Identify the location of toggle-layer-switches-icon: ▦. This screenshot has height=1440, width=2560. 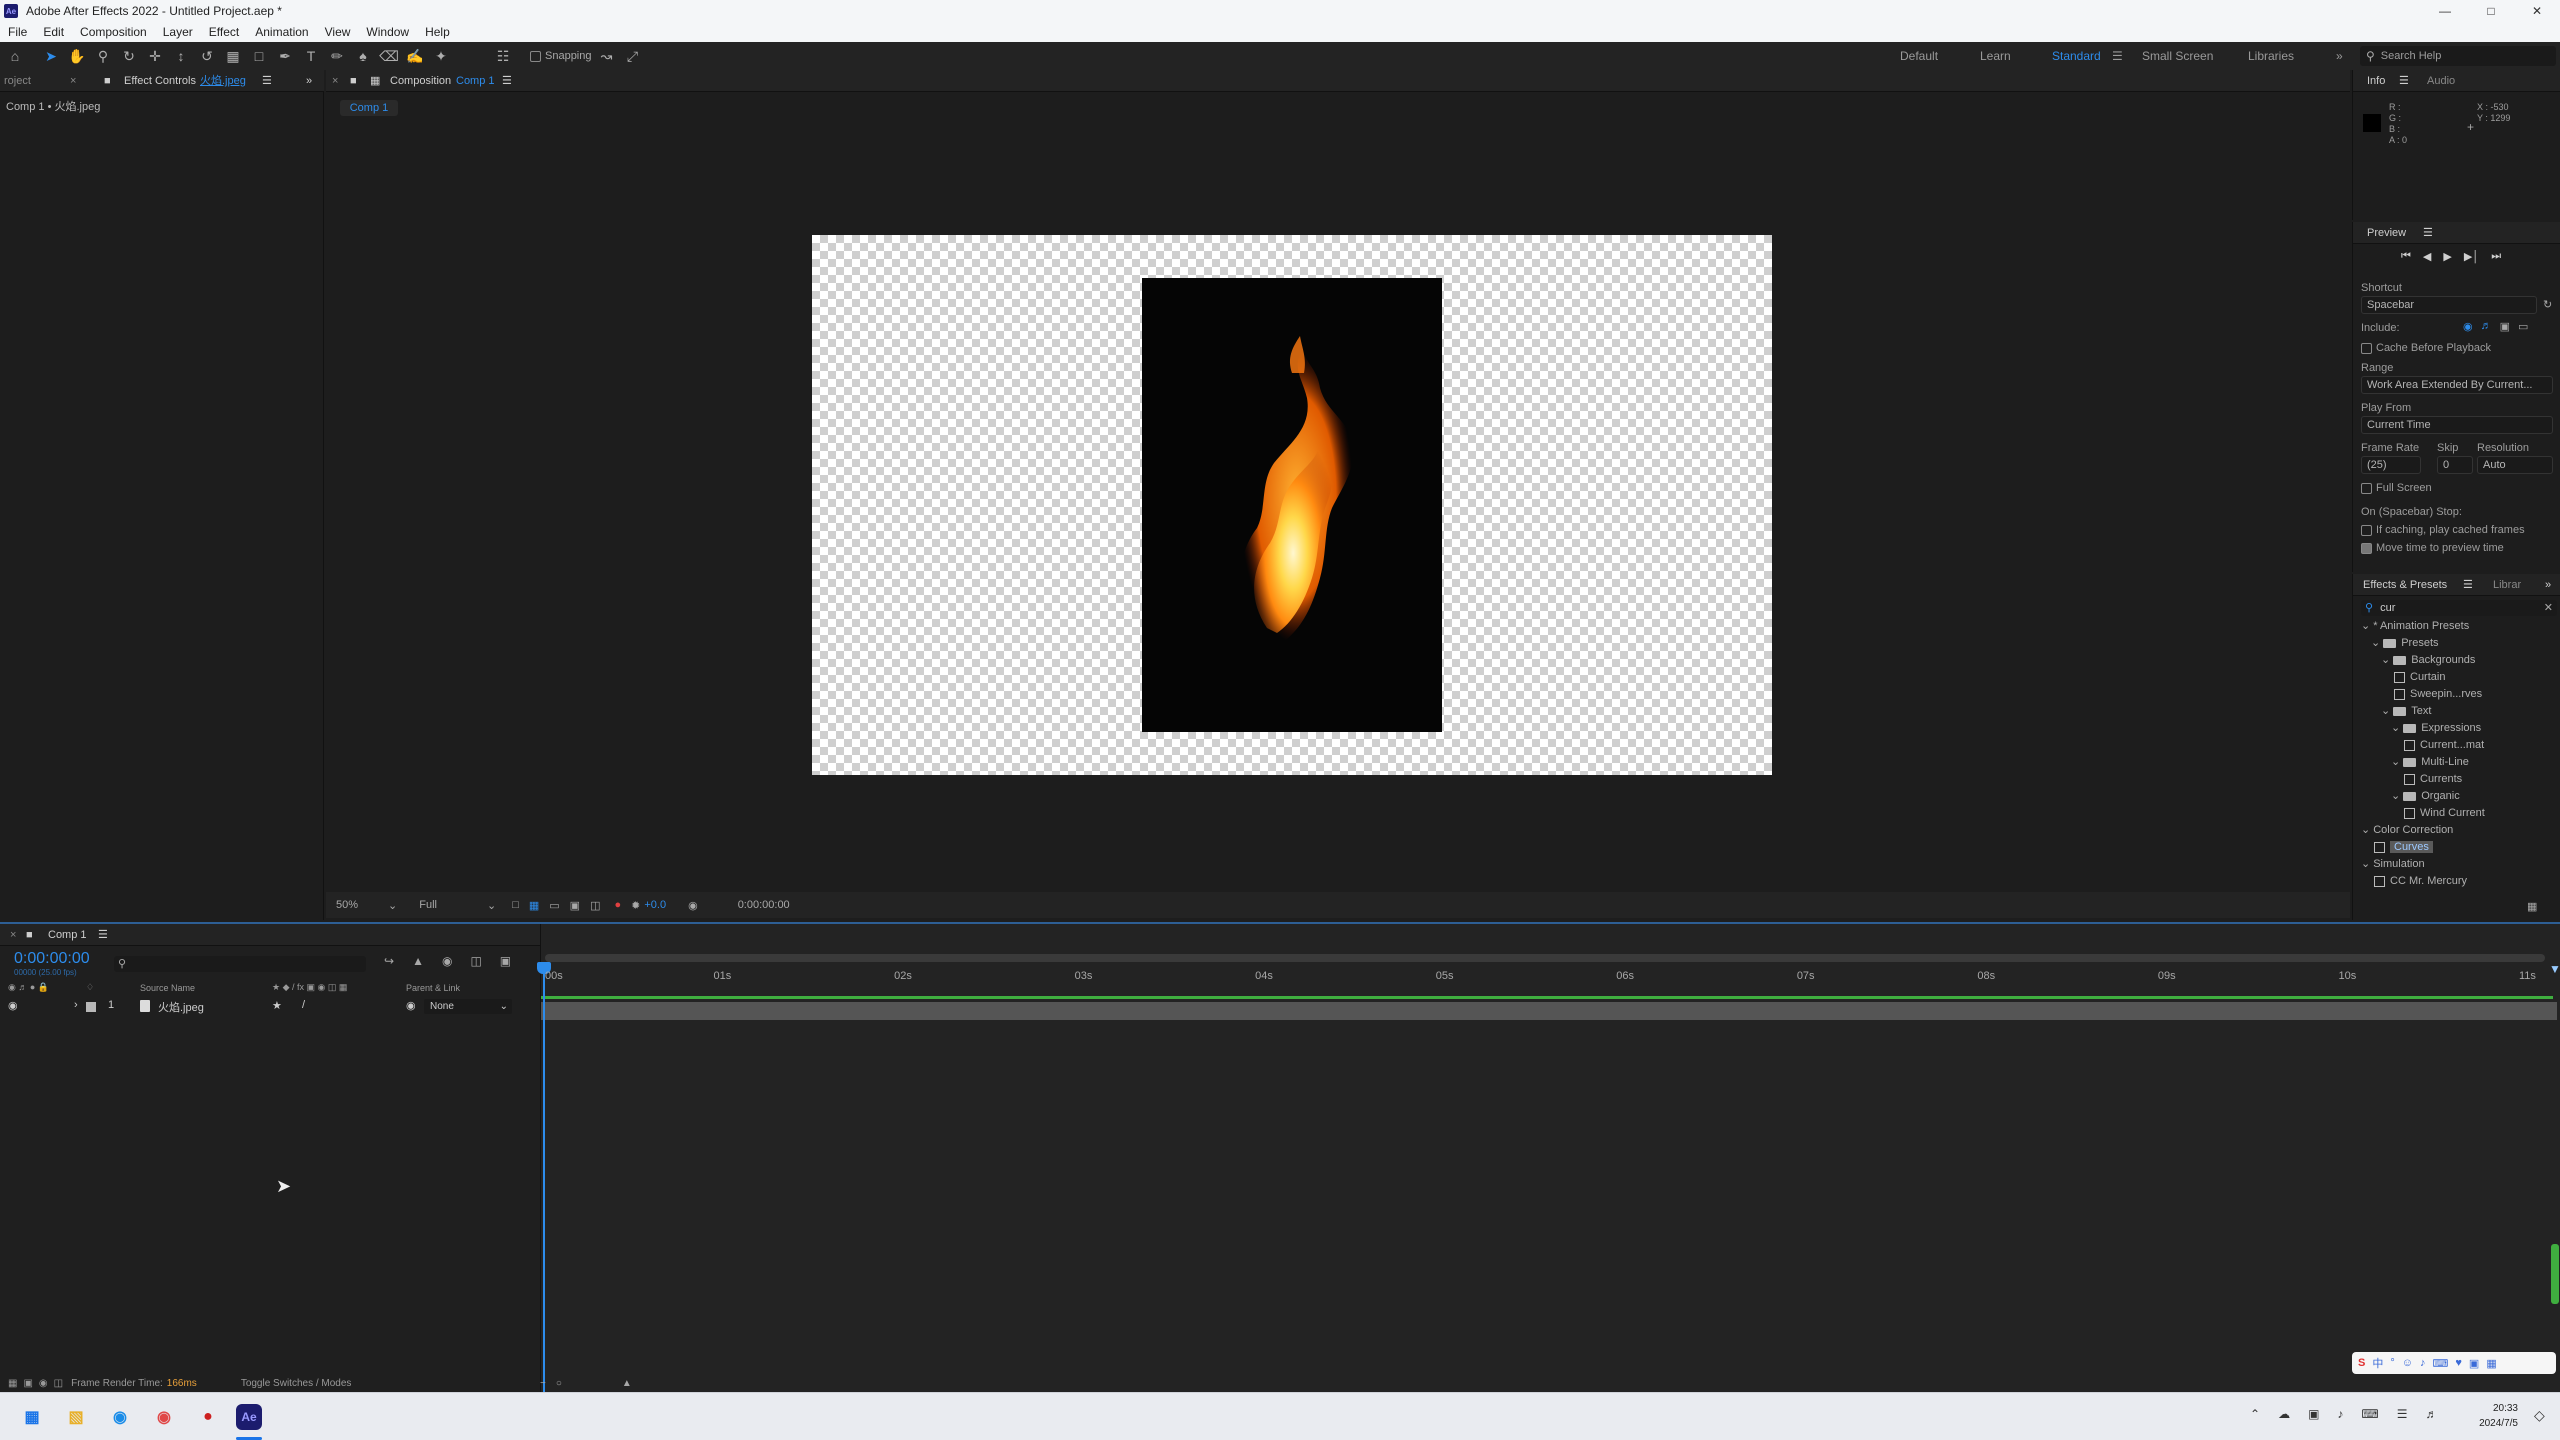
(12, 1383).